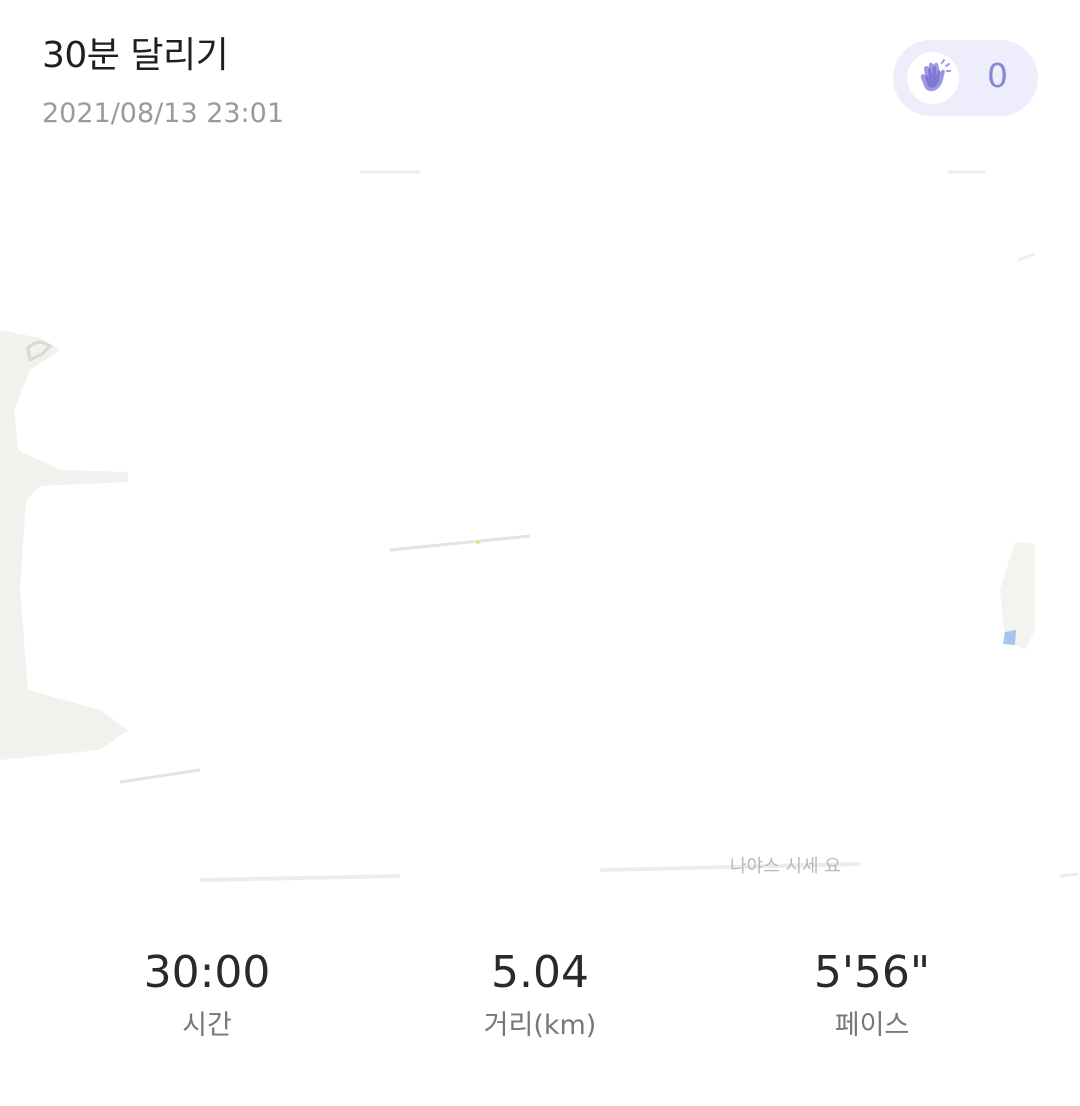 Image resolution: width=1080 pixels, height=1106 pixels. I want to click on stat-time-value: 30:00, so click(207, 972).